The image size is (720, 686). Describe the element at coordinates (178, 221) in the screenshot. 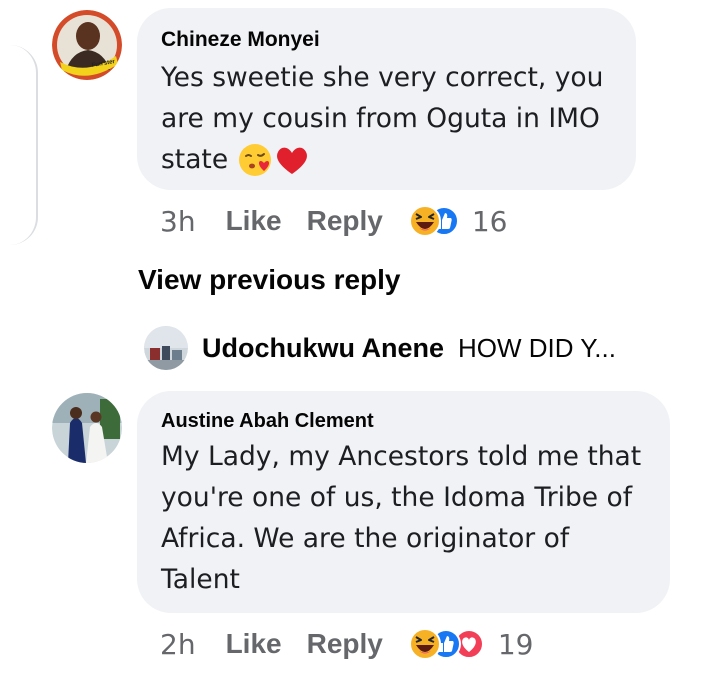

I see `comment-timestamp: 3h` at that location.